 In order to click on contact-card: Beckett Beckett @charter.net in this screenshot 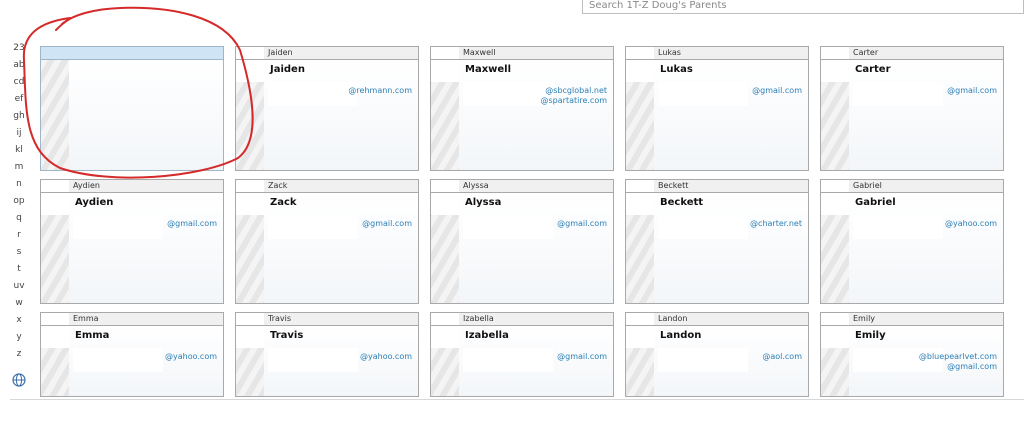, I will do `click(717, 241)`.